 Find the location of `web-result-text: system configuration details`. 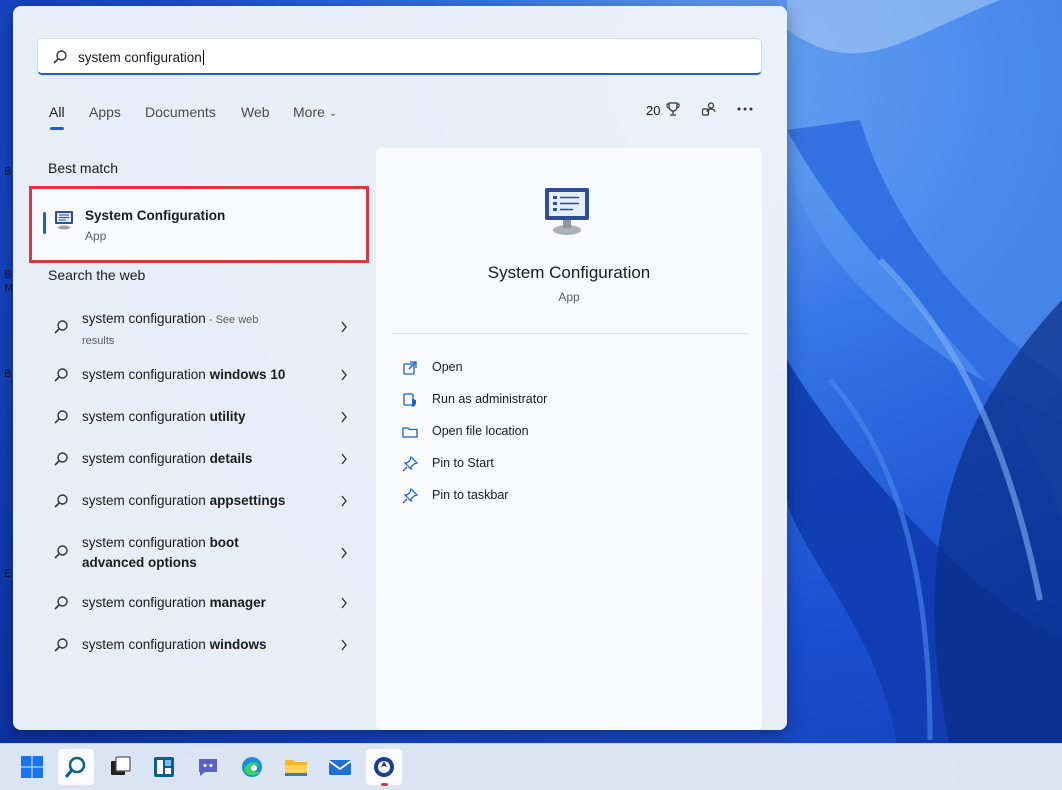

web-result-text: system configuration details is located at coordinates (167, 458).